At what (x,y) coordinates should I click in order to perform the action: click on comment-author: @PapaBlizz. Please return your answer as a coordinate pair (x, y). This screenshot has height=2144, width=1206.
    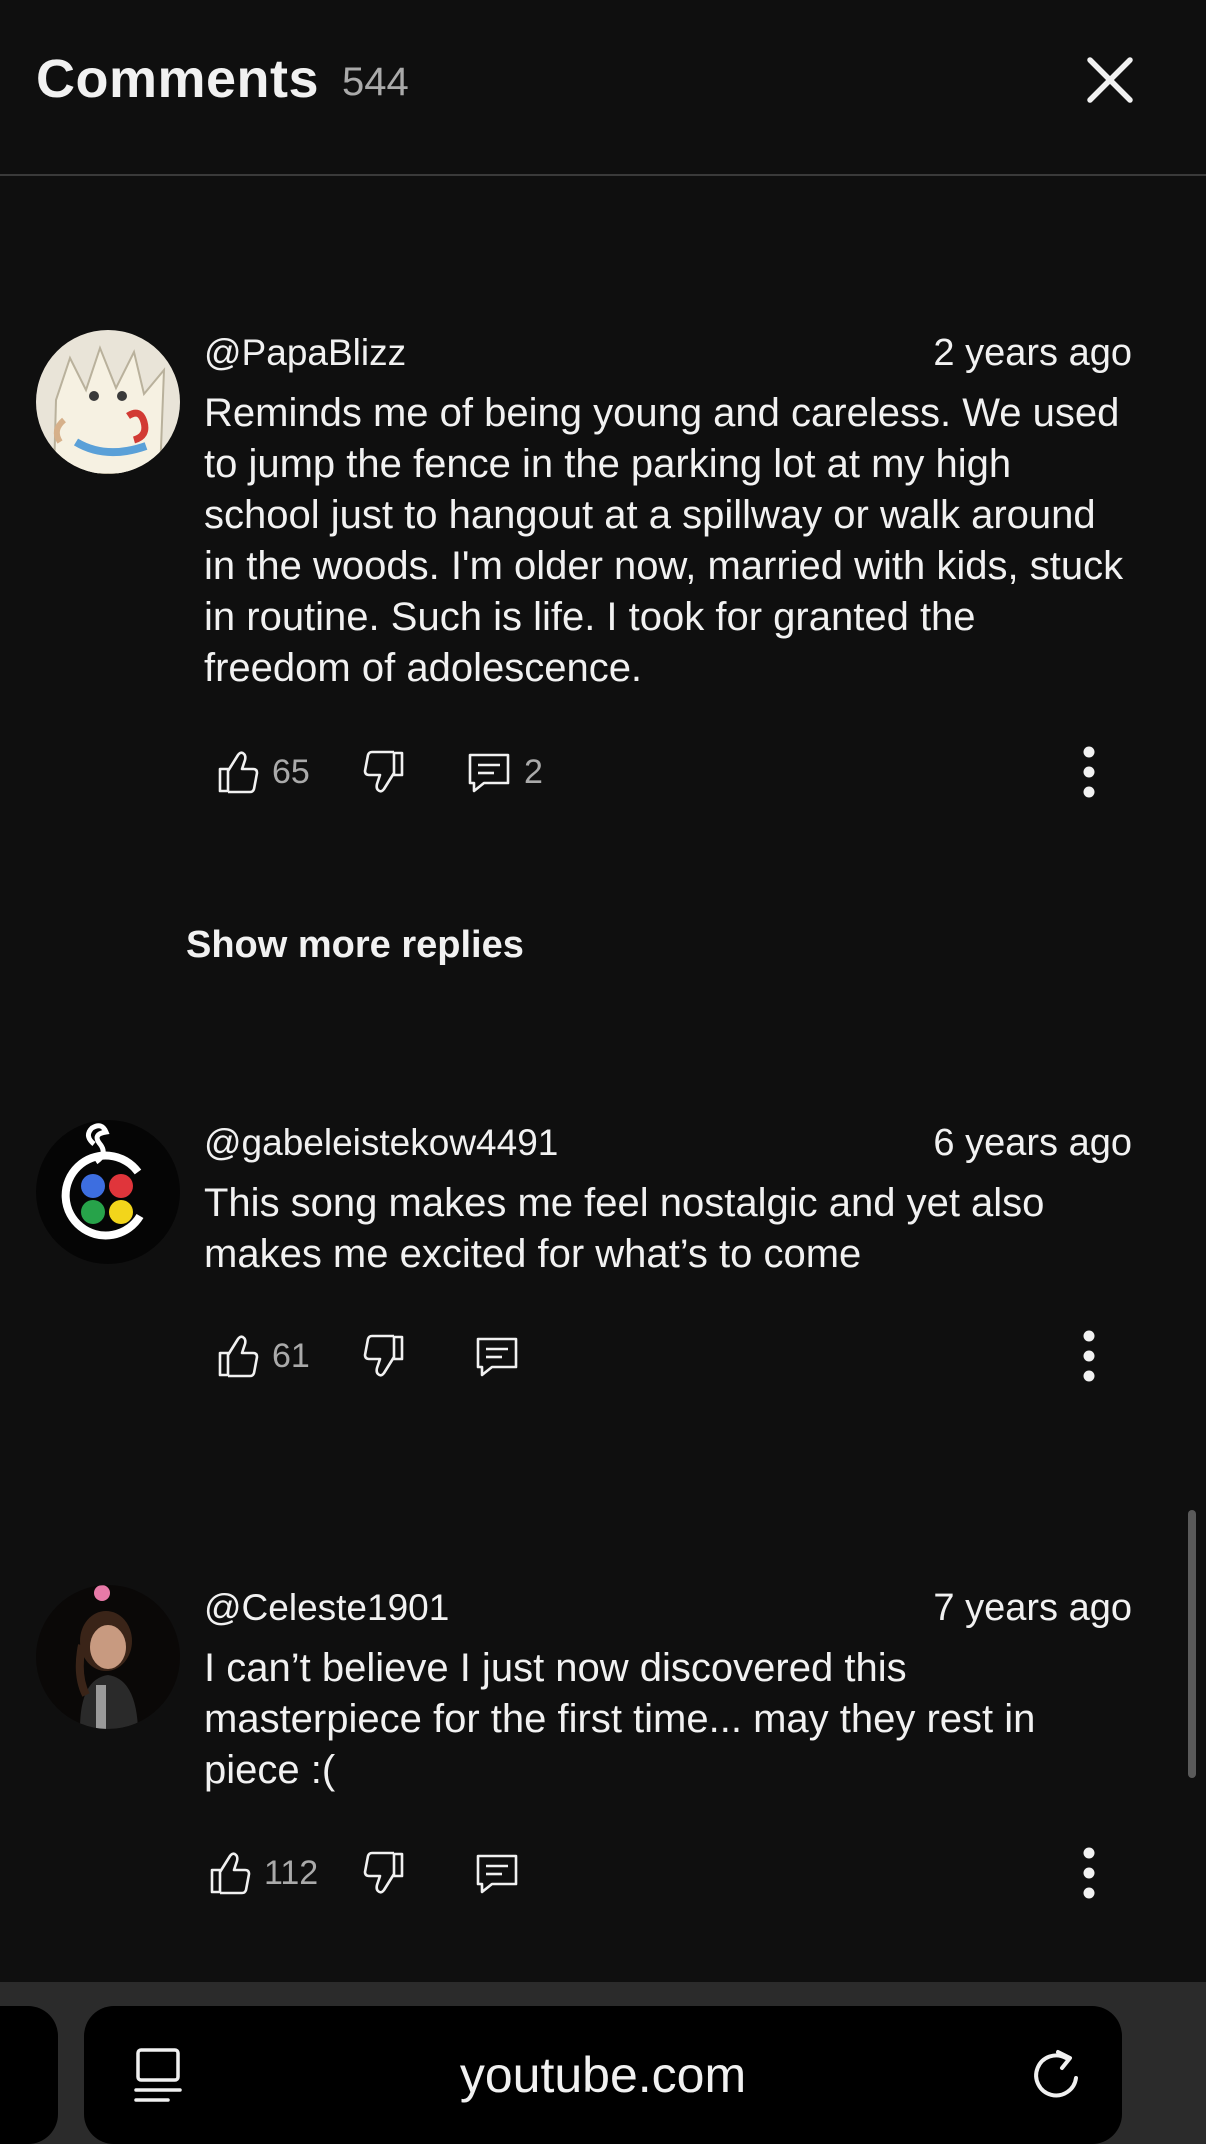
    Looking at the image, I should click on (305, 353).